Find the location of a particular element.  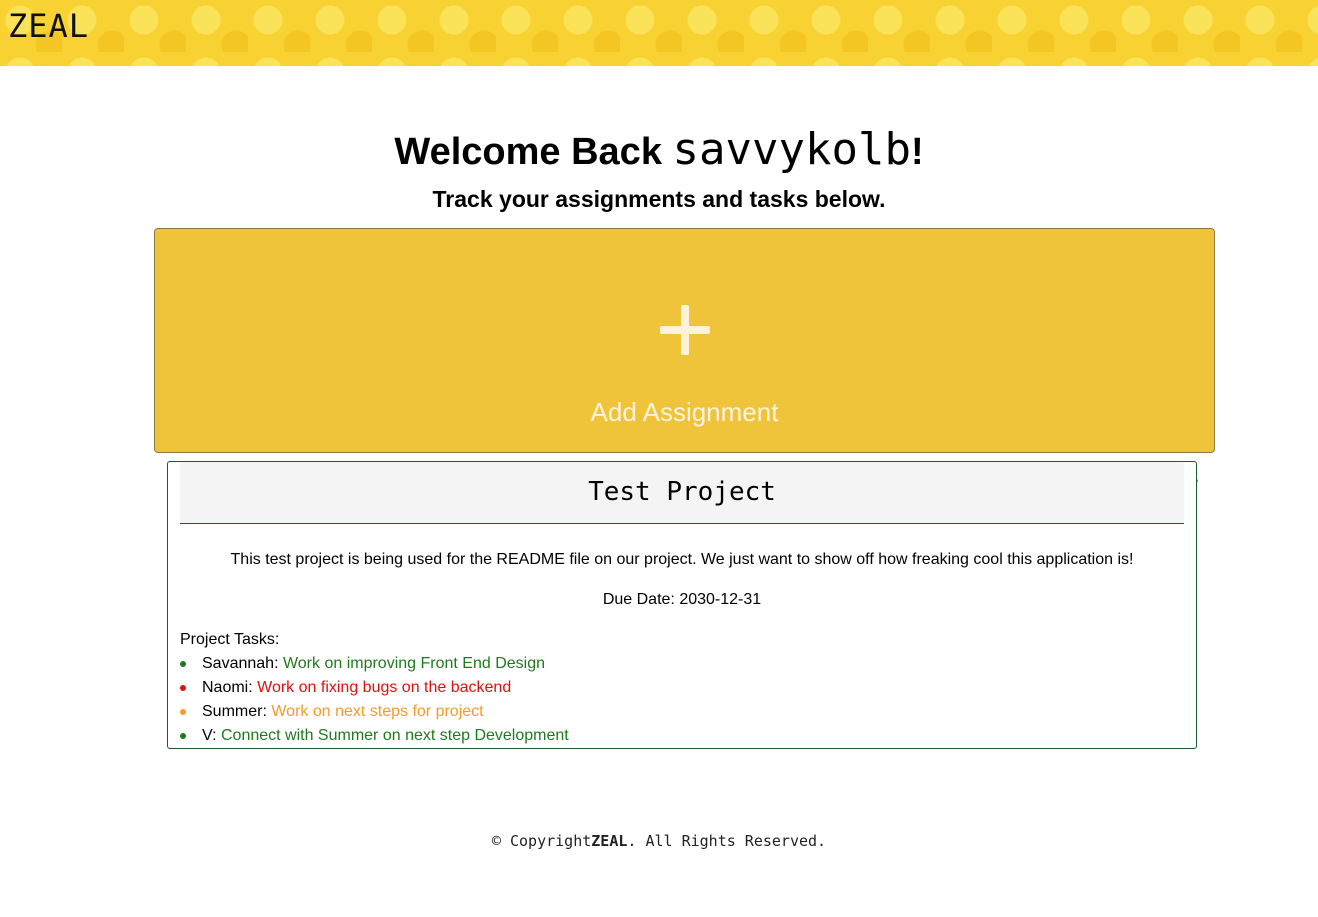

logo: ZEAL is located at coordinates (48, 26).